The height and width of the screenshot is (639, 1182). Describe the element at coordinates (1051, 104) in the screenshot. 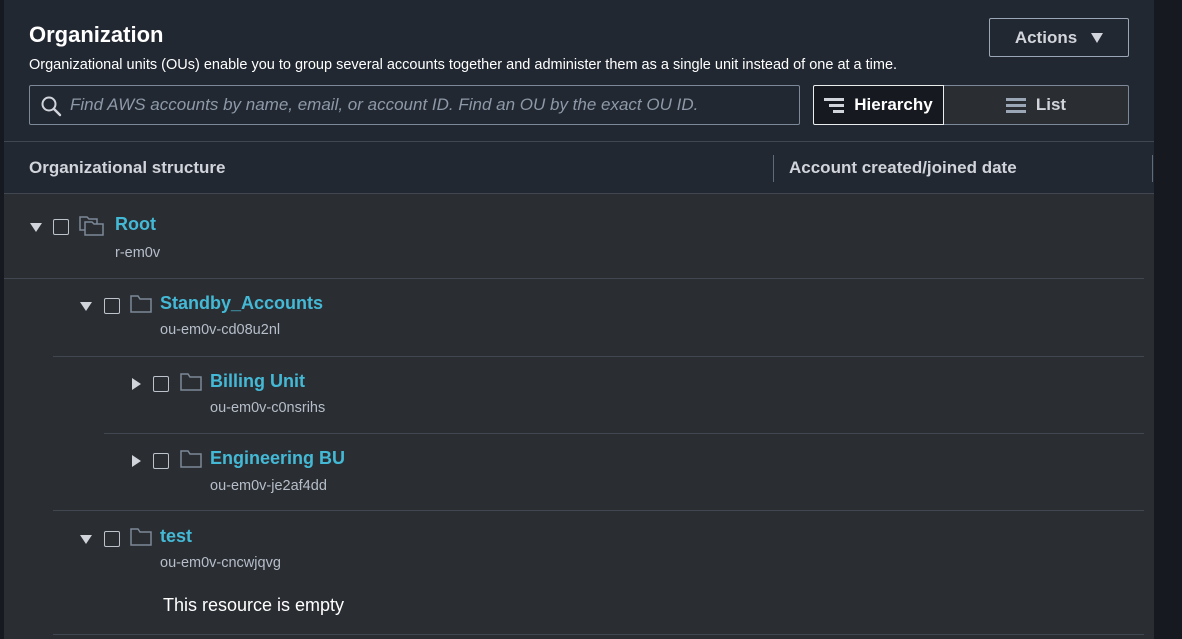

I see `list-label: List` at that location.